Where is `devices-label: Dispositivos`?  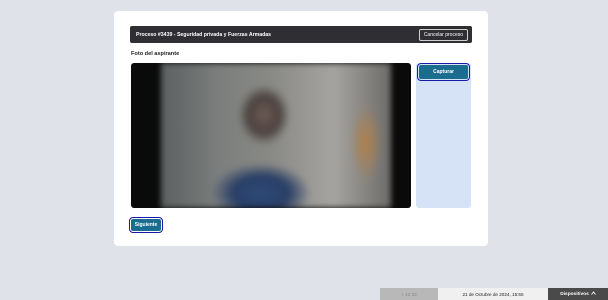 devices-label: Dispositivos is located at coordinates (574, 294).